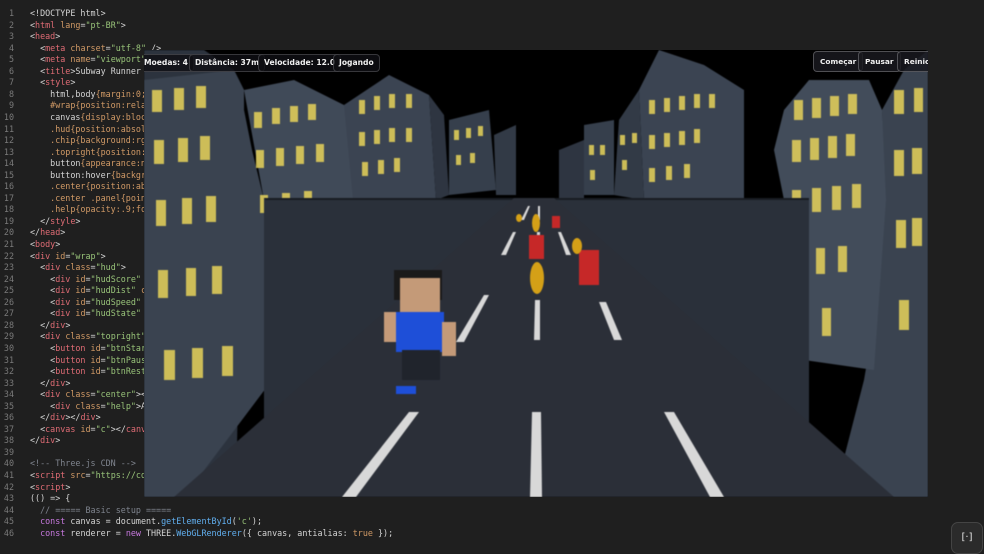 Image resolution: width=984 pixels, height=554 pixels. What do you see at coordinates (300, 63) in the screenshot?
I see `hud-speed: Velocidade: 12.0` at bounding box center [300, 63].